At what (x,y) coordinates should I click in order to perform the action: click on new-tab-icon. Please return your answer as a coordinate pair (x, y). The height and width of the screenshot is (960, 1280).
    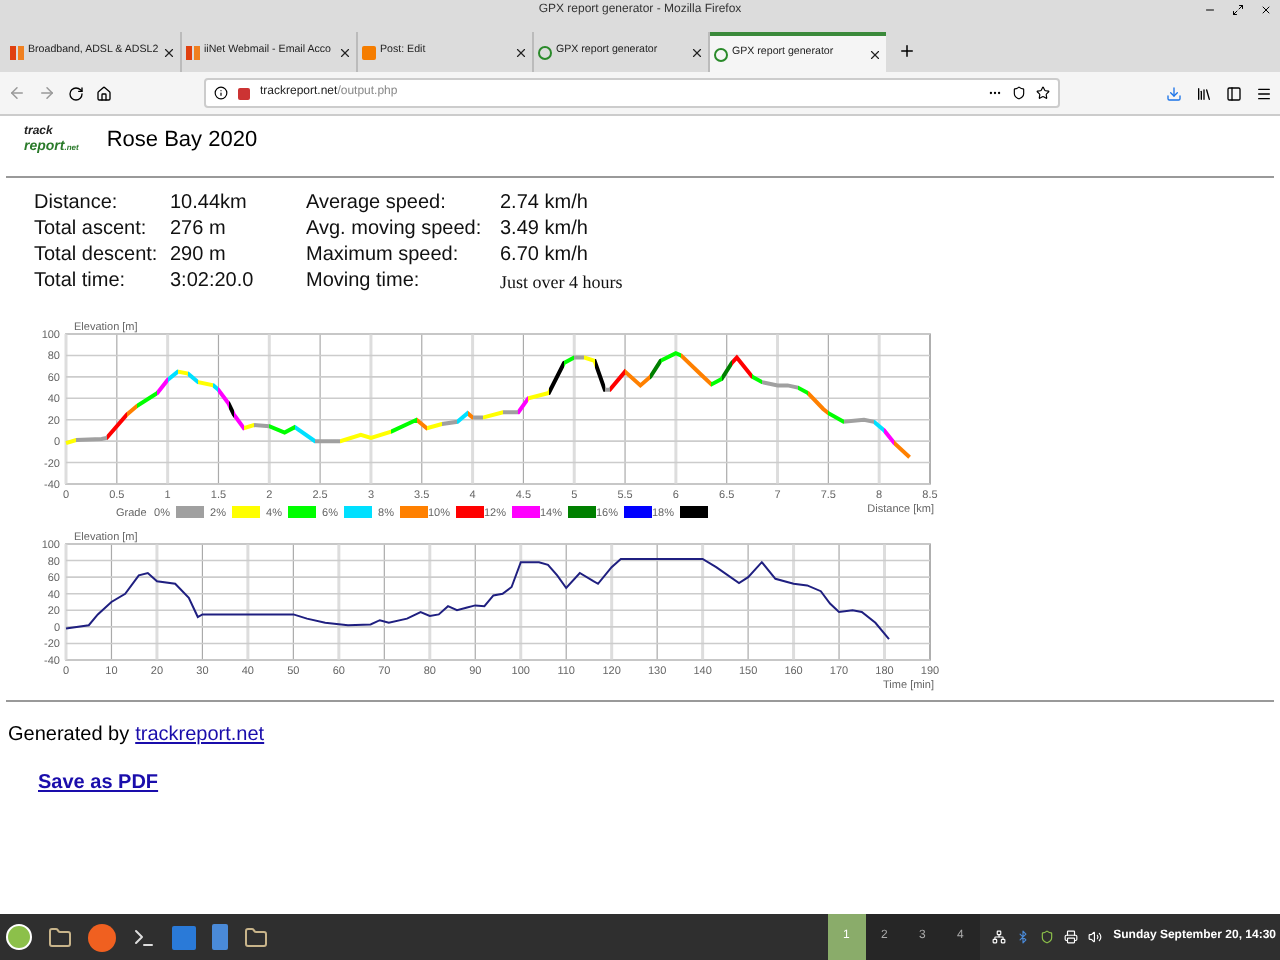
    Looking at the image, I should click on (907, 51).